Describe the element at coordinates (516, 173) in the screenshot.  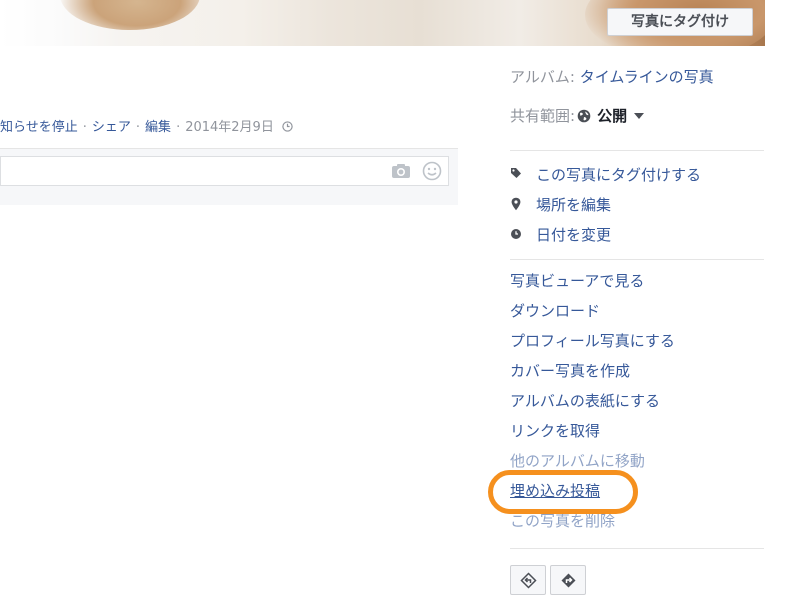
I see `tag-icon` at that location.